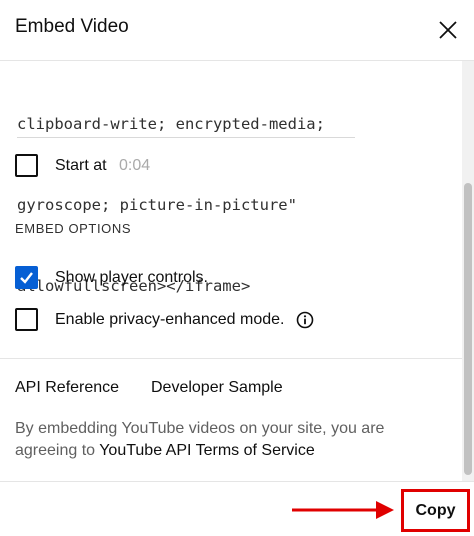 This screenshot has width=474, height=536. I want to click on checkmark-icon, so click(26, 278).